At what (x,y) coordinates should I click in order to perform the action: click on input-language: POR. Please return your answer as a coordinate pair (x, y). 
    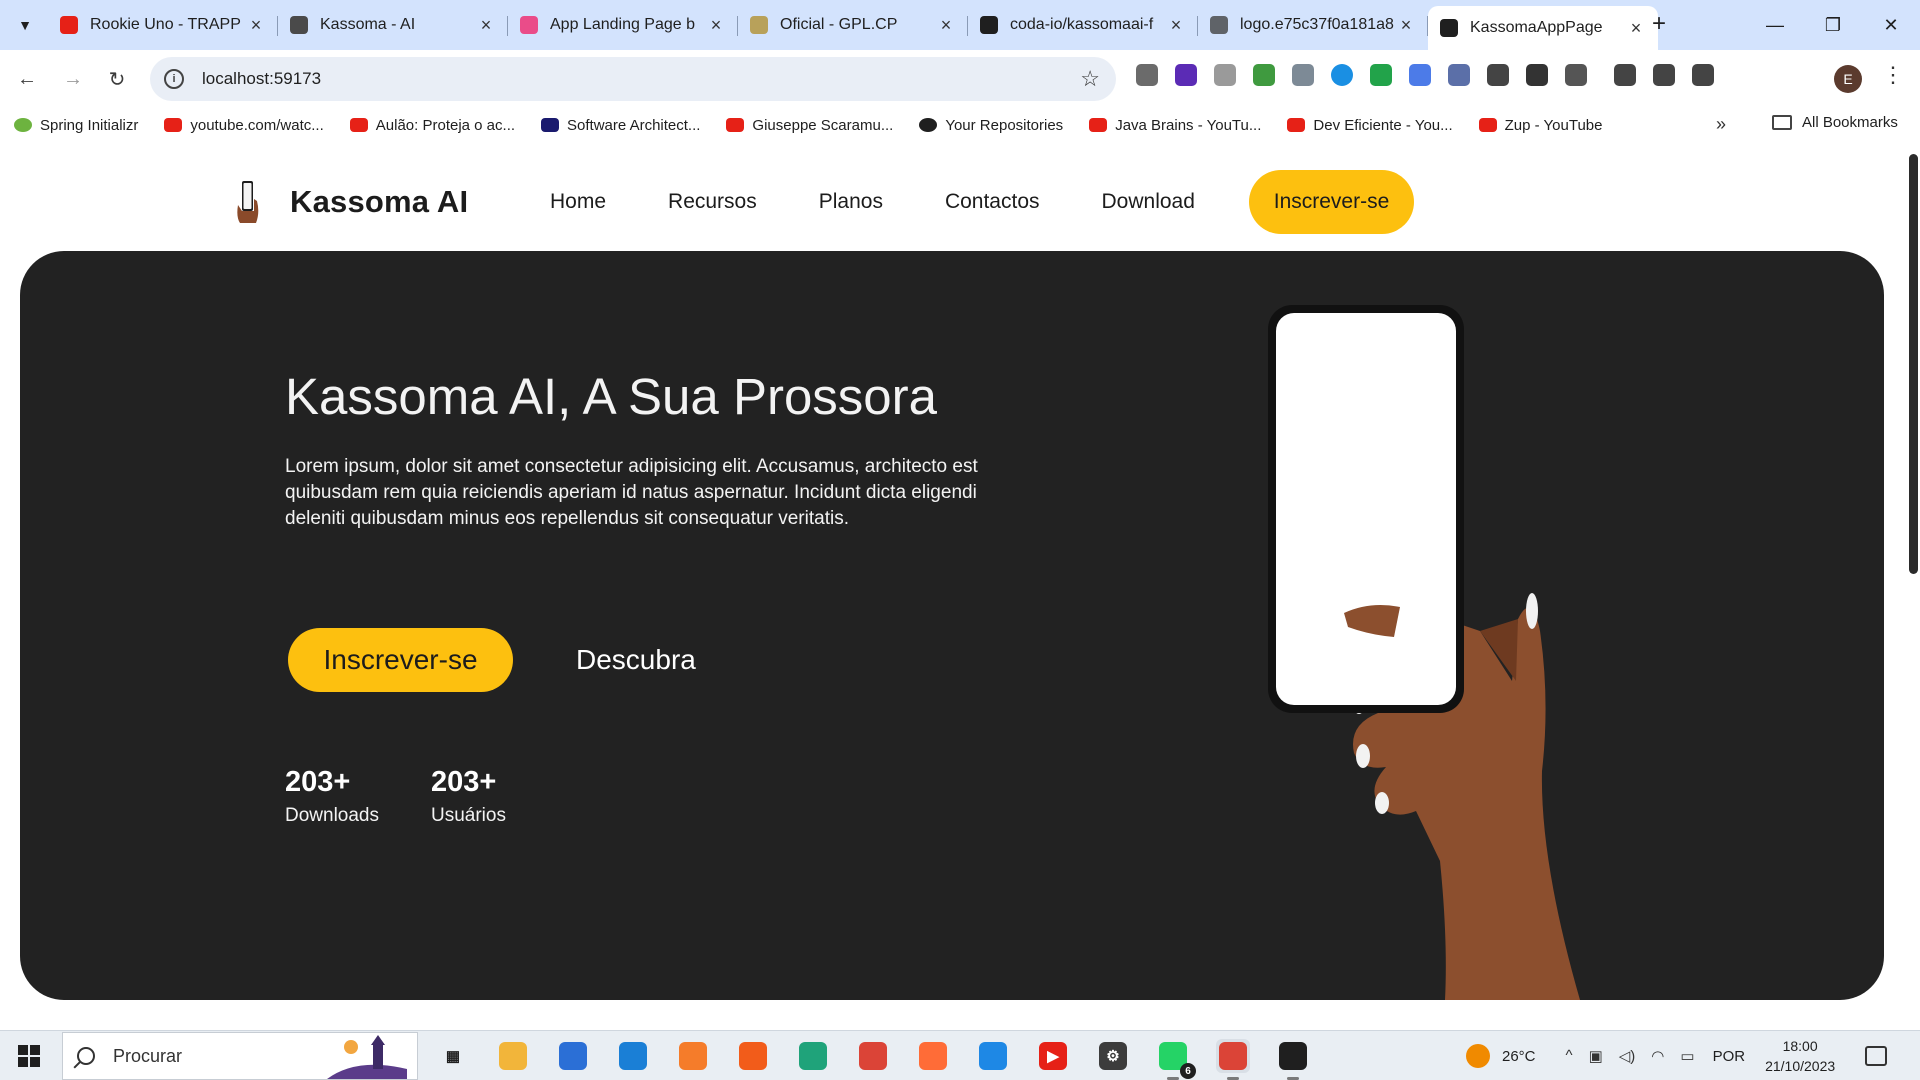
    Looking at the image, I should click on (1729, 1056).